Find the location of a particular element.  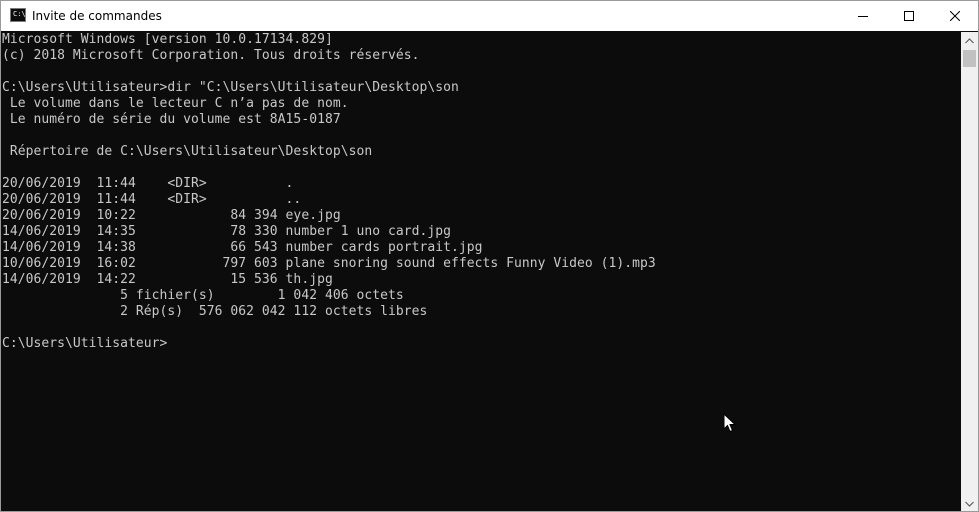

mouse-pointer-icon is located at coordinates (730, 423).